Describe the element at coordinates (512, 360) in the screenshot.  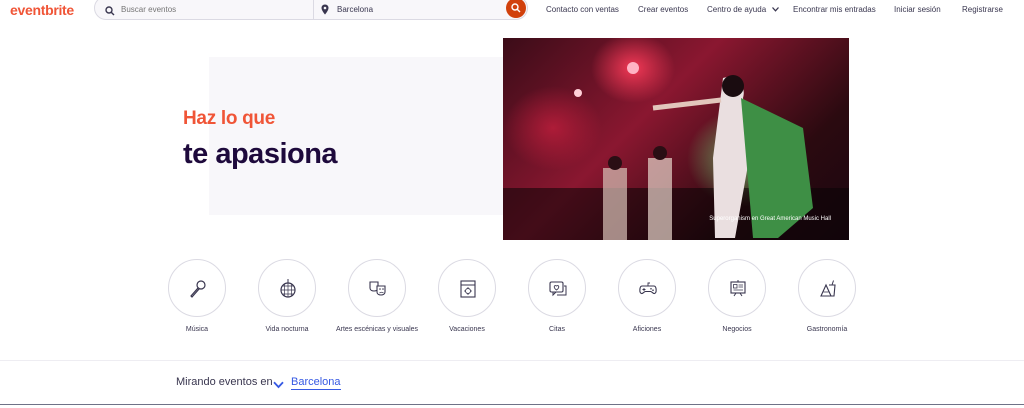
I see `section-divider` at that location.